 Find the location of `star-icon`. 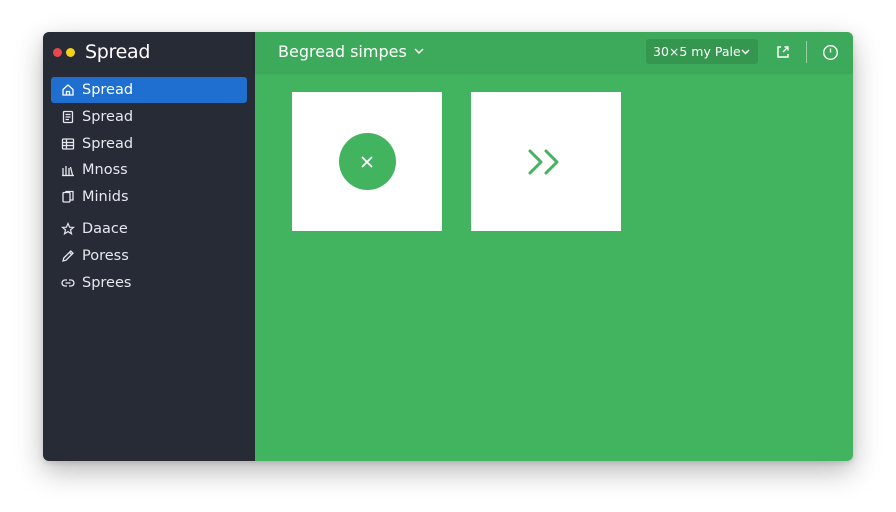

star-icon is located at coordinates (68, 229).